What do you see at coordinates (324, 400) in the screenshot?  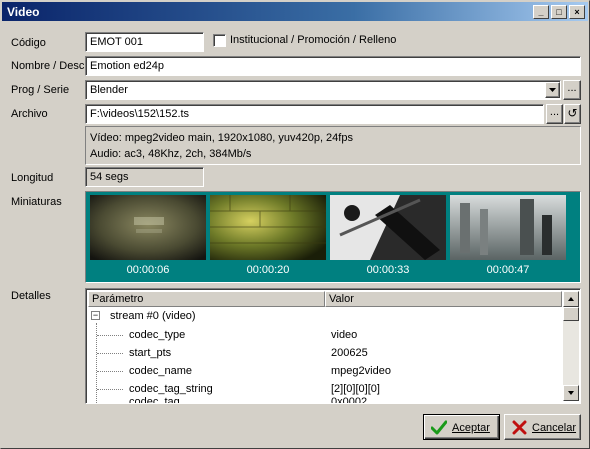 I see `table-row: codec_tag 0x0002` at bounding box center [324, 400].